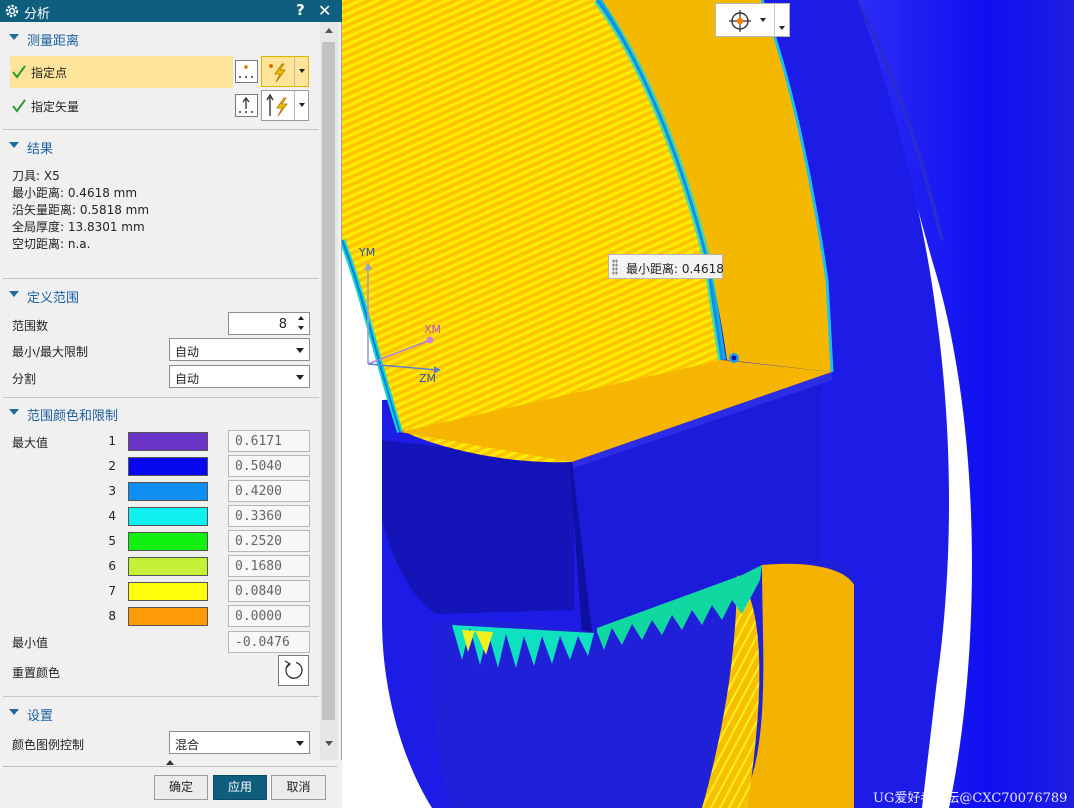  What do you see at coordinates (181, 787) in the screenshot?
I see `ok-button: 确定` at bounding box center [181, 787].